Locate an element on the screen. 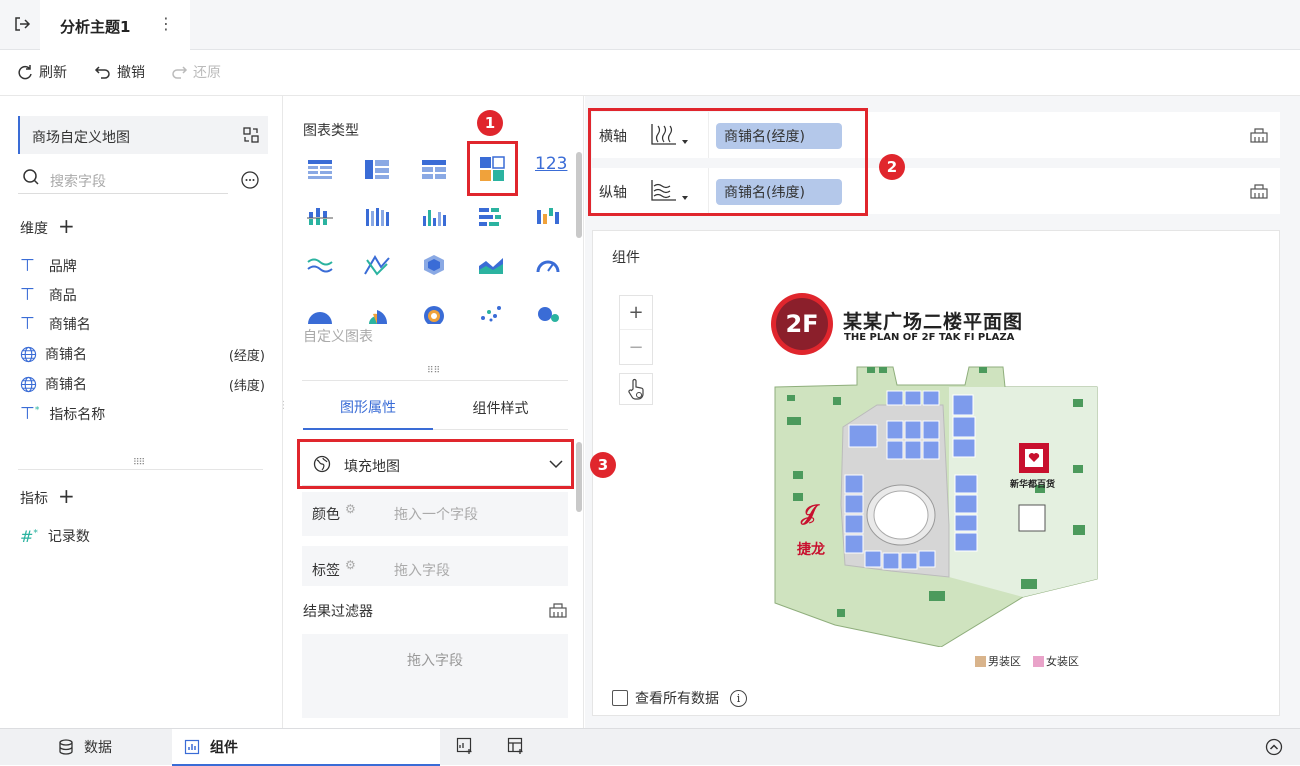  legend-item: 女装区 is located at coordinates (1056, 661).